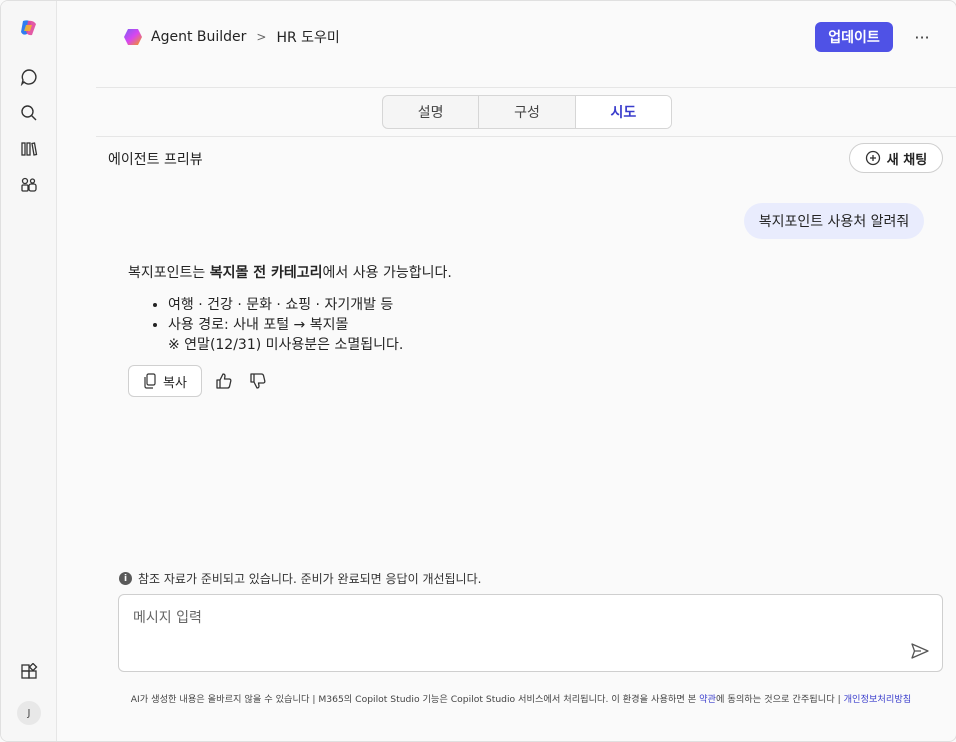  I want to click on copy-icon, so click(150, 381).